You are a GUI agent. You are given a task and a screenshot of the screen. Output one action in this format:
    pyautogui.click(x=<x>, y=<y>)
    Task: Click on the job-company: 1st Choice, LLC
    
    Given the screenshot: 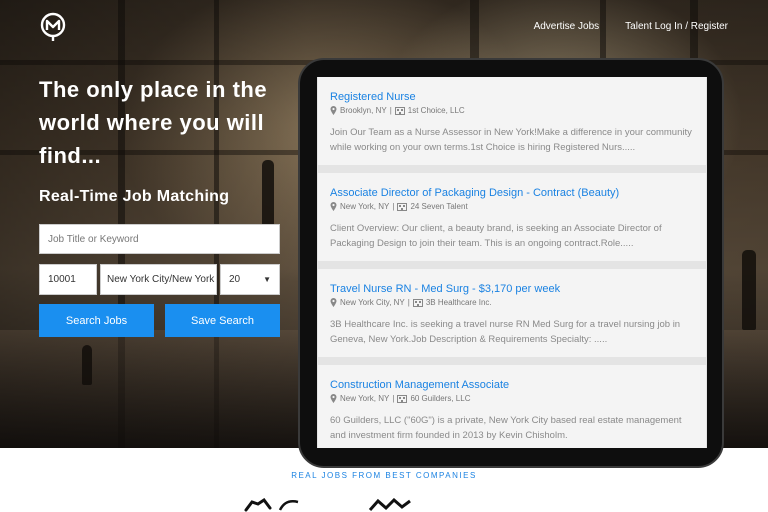 What is the action you would take?
    pyautogui.click(x=436, y=110)
    